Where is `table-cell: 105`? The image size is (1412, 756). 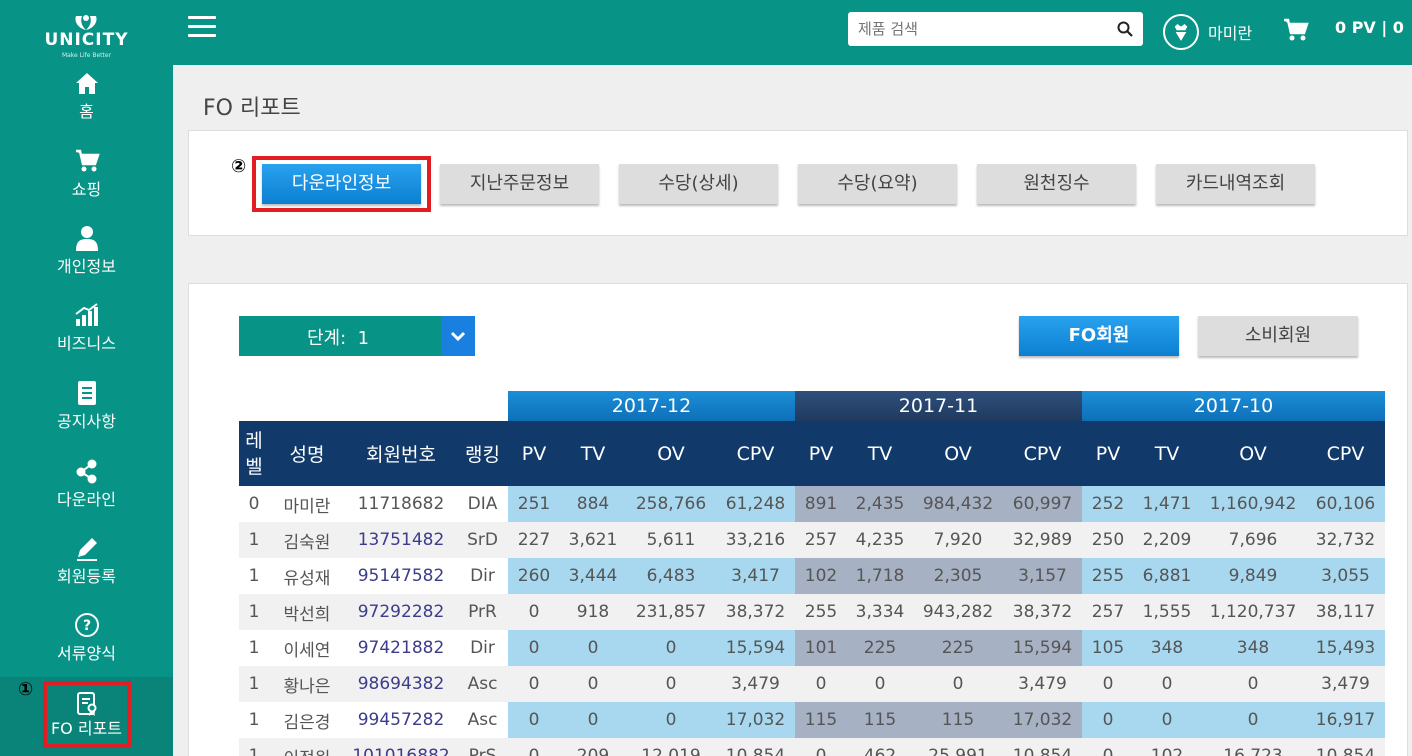
table-cell: 105 is located at coordinates (1108, 648).